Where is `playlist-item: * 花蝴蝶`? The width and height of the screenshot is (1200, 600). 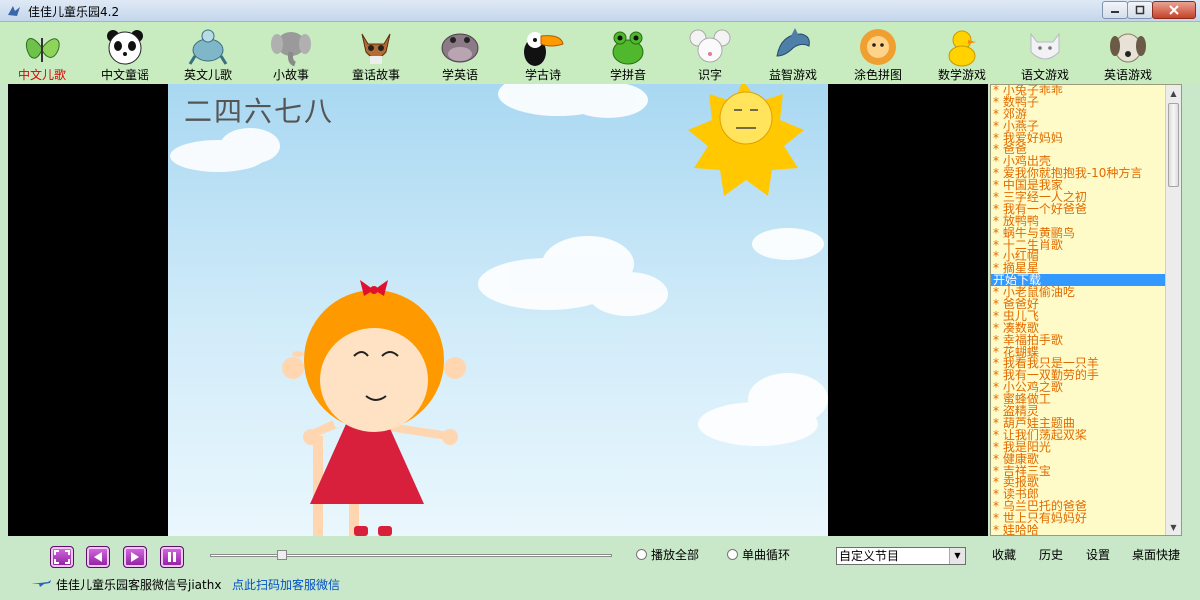
playlist-item: * 花蝴蝶 is located at coordinates (1079, 352).